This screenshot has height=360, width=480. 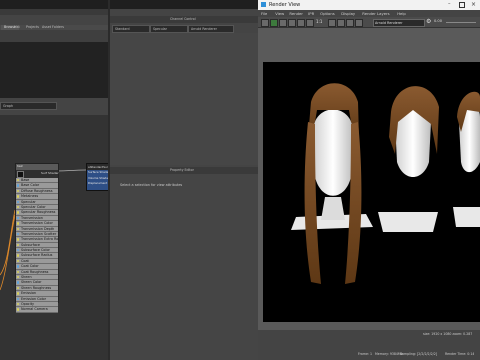 I want to click on node2-attribute-row: Surface Shader, so click(x=98, y=173).